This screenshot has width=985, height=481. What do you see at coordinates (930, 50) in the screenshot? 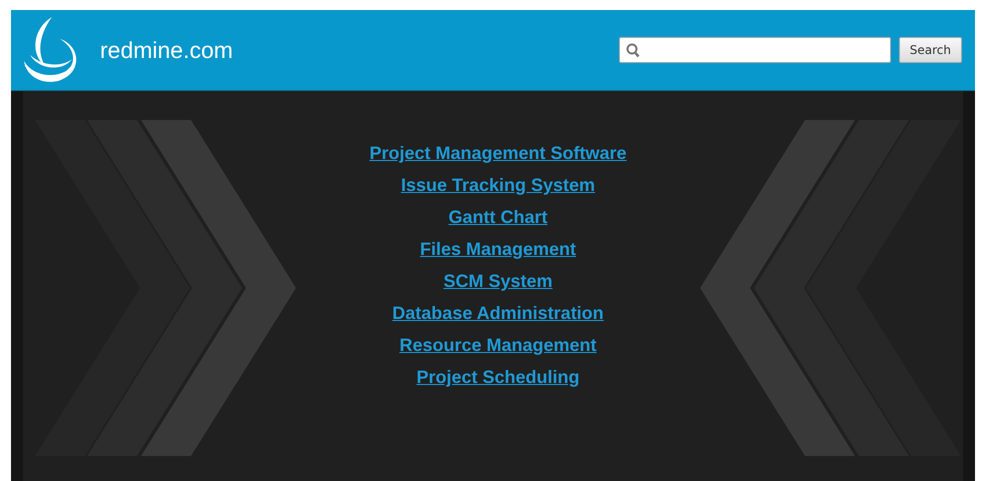
I see `search-button: Search` at bounding box center [930, 50].